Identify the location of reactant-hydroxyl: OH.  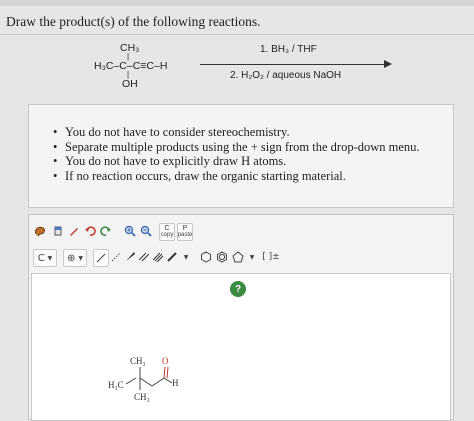
(130, 84).